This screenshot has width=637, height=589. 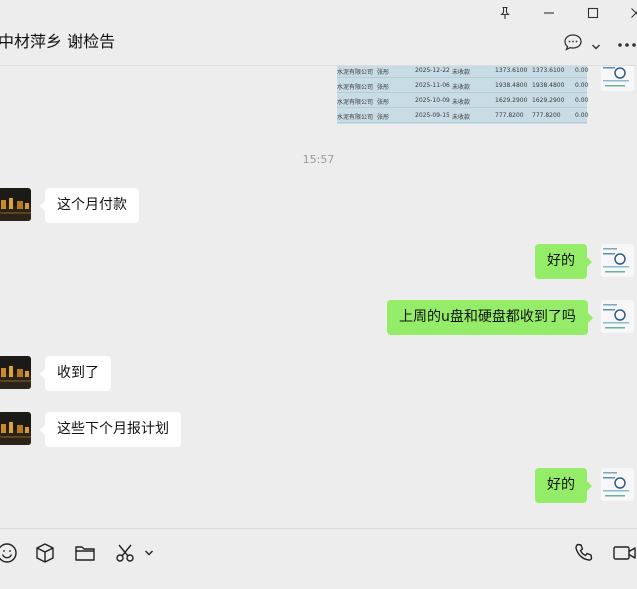 What do you see at coordinates (505, 13) in the screenshot?
I see `pin-icon` at bounding box center [505, 13].